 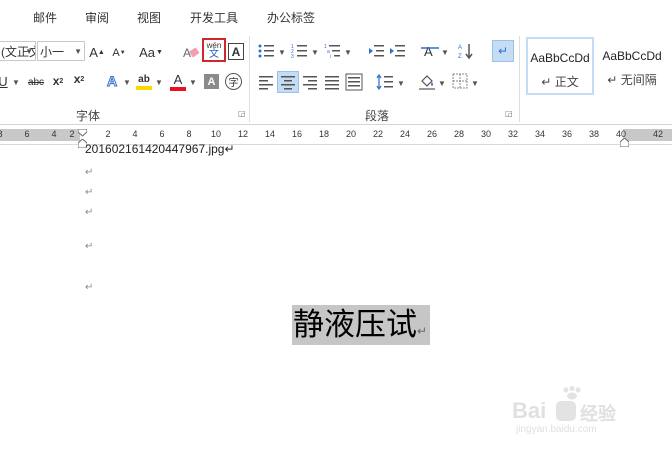 I want to click on tab-review: 审阅, so click(x=97, y=17).